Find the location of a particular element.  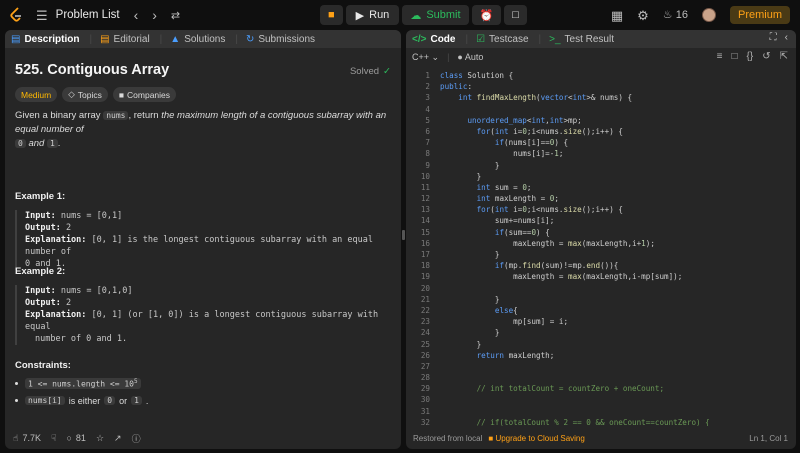

like-button: ☝ 7.7K is located at coordinates (27, 438).